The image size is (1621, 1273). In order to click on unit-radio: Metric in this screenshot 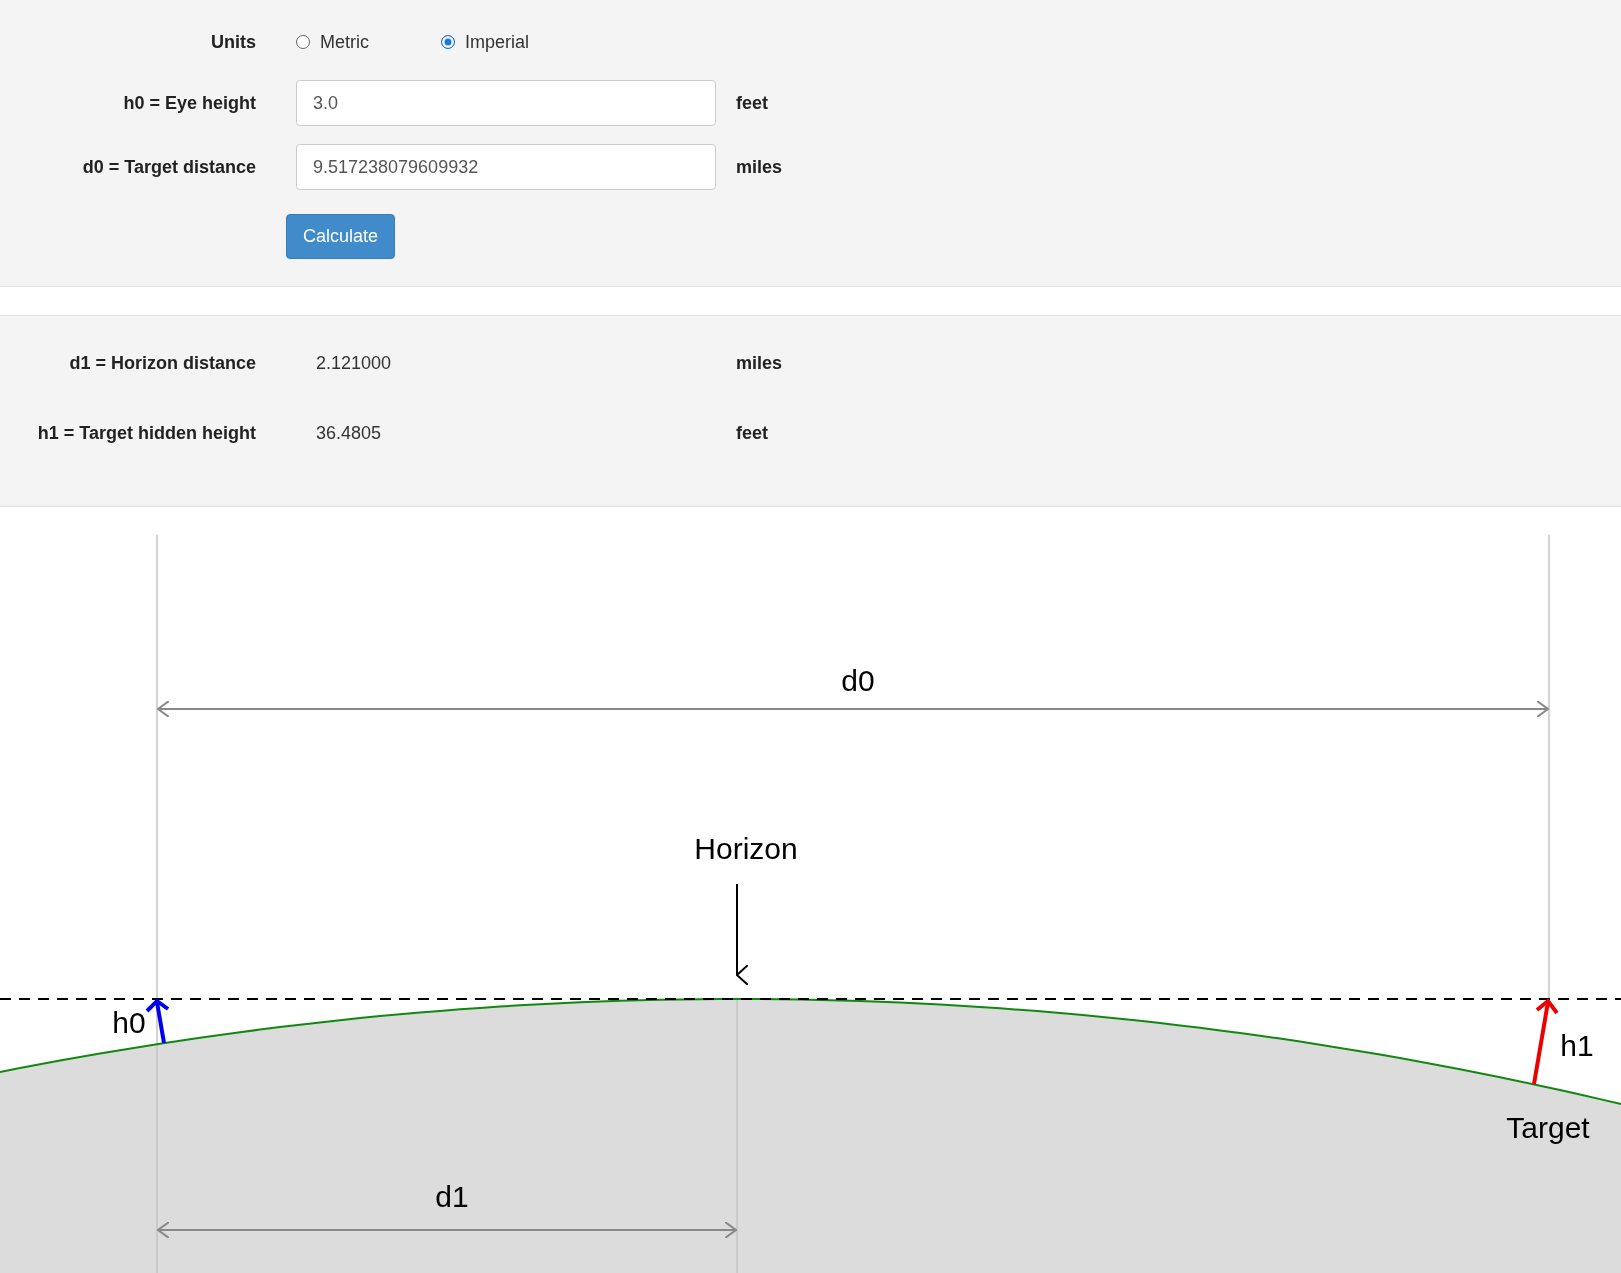, I will do `click(332, 42)`.